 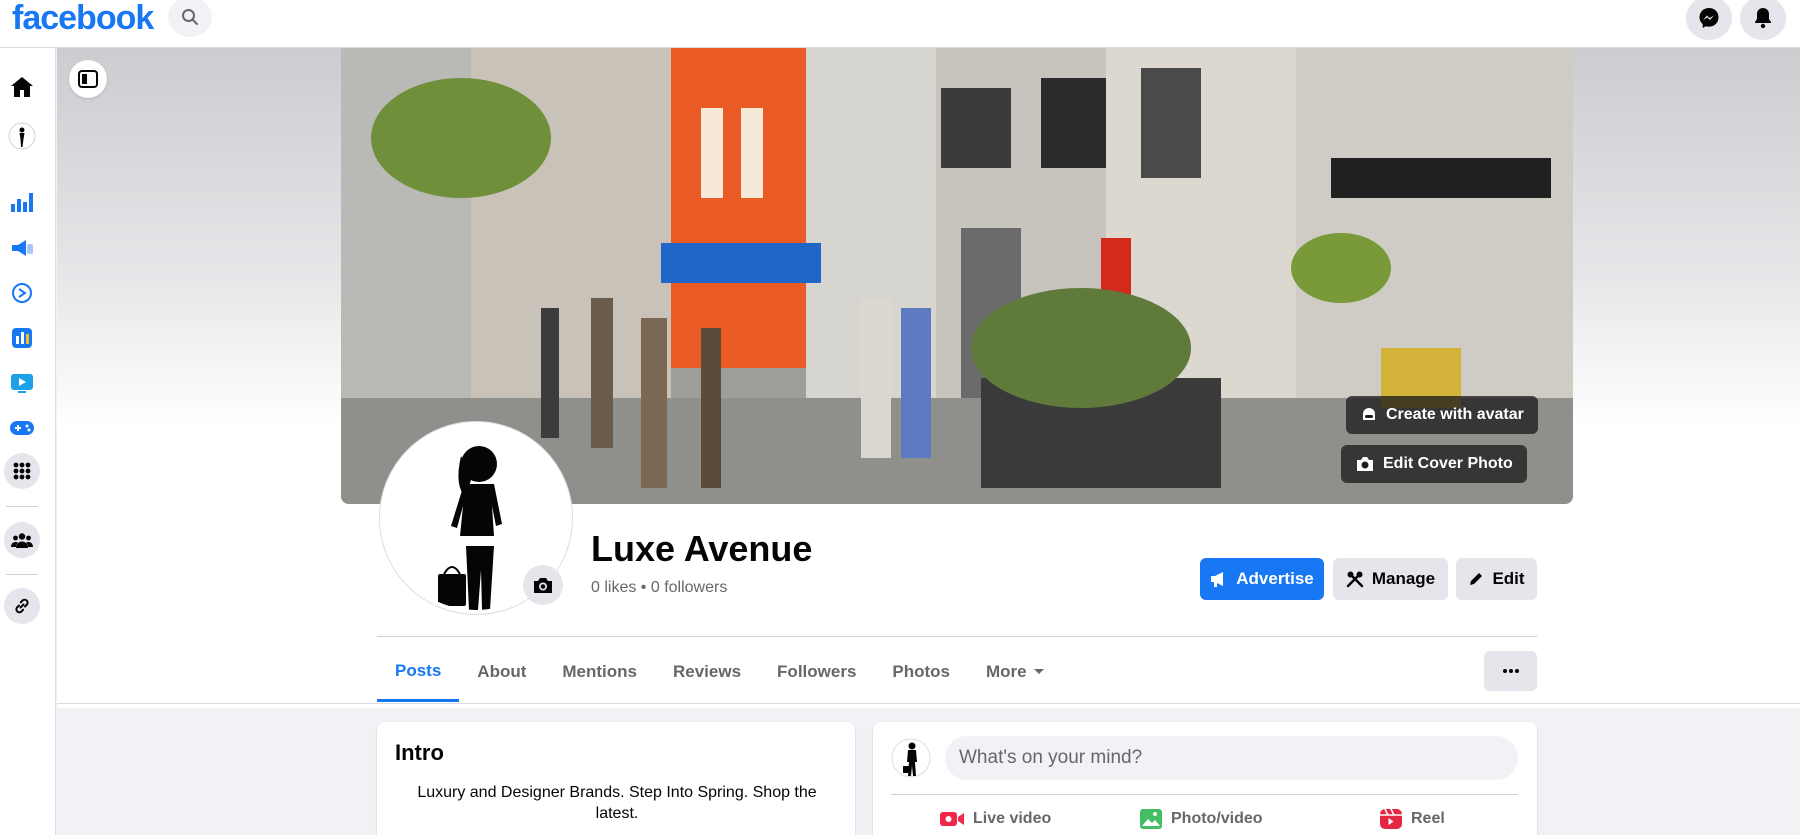 I want to click on rail-creator-studio, so click(x=22, y=338).